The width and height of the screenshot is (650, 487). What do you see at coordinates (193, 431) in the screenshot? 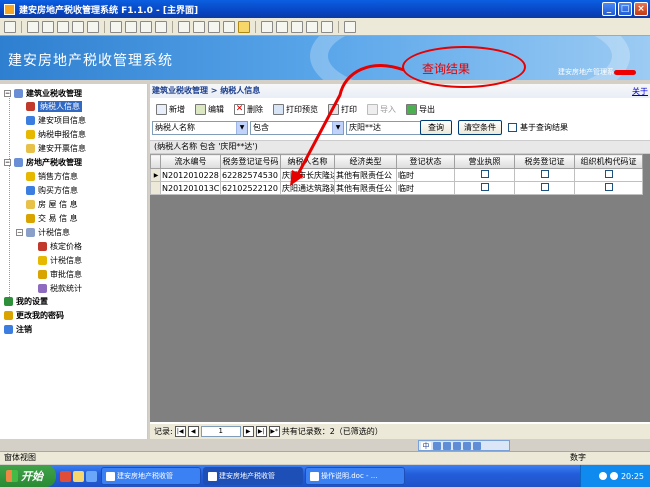
I see `previous-record-icon: ◀` at bounding box center [193, 431].